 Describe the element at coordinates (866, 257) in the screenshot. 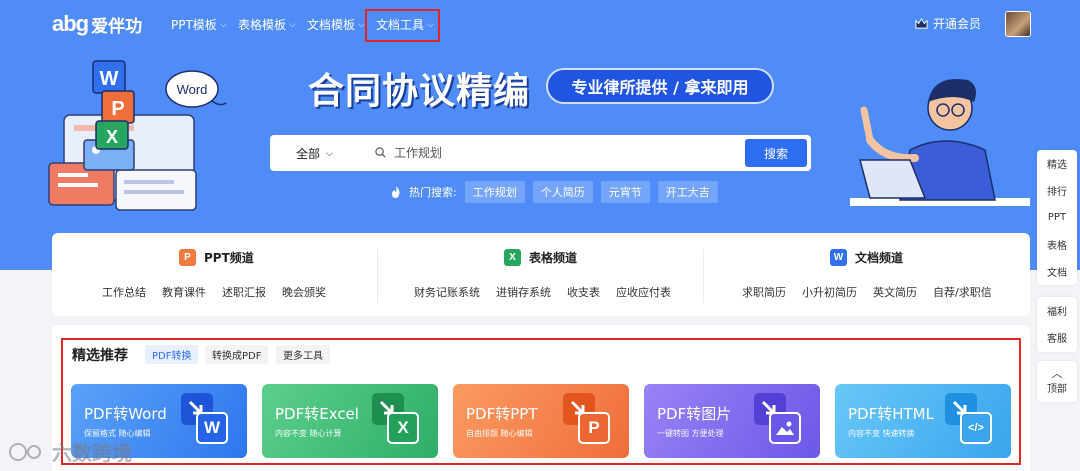

I see `channel-doc-title: W 文档频道` at that location.